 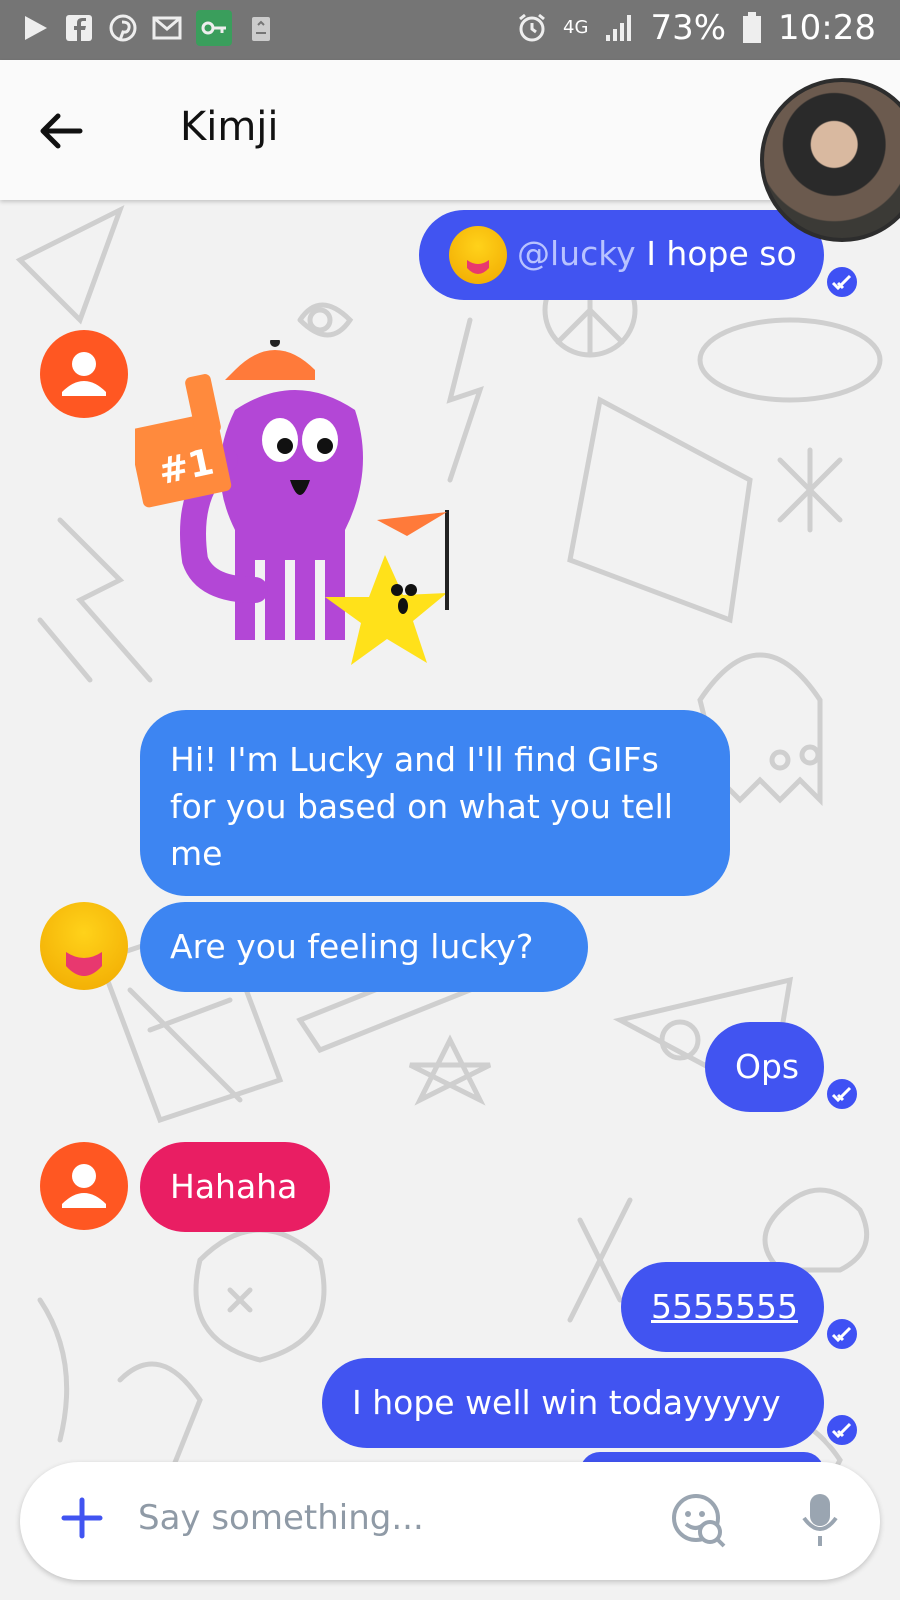 What do you see at coordinates (576, 253) in the screenshot?
I see `mention-text: @lucky` at bounding box center [576, 253].